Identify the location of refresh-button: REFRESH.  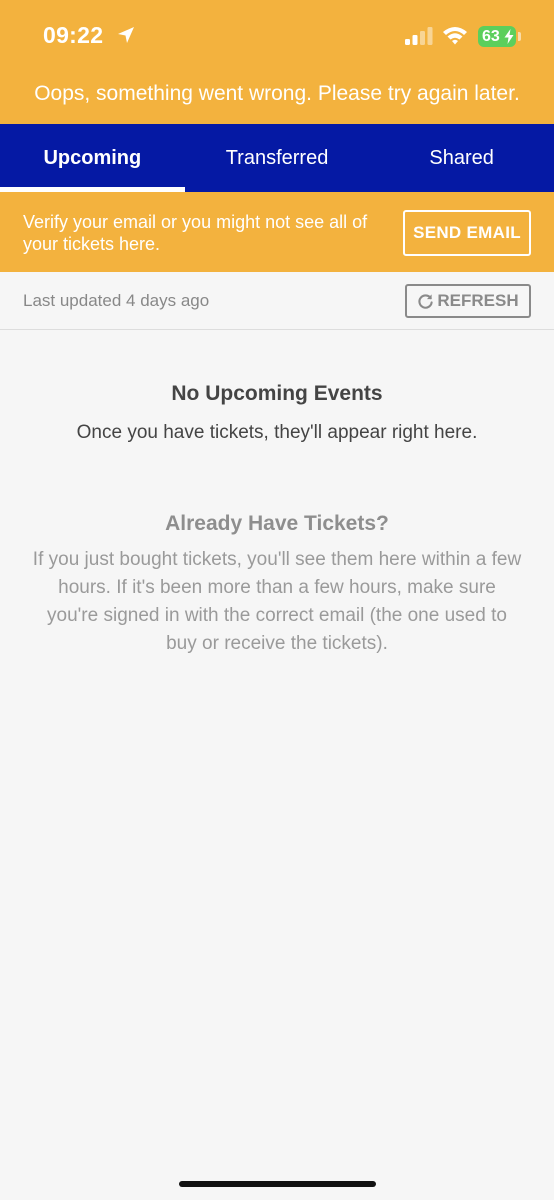
(468, 301).